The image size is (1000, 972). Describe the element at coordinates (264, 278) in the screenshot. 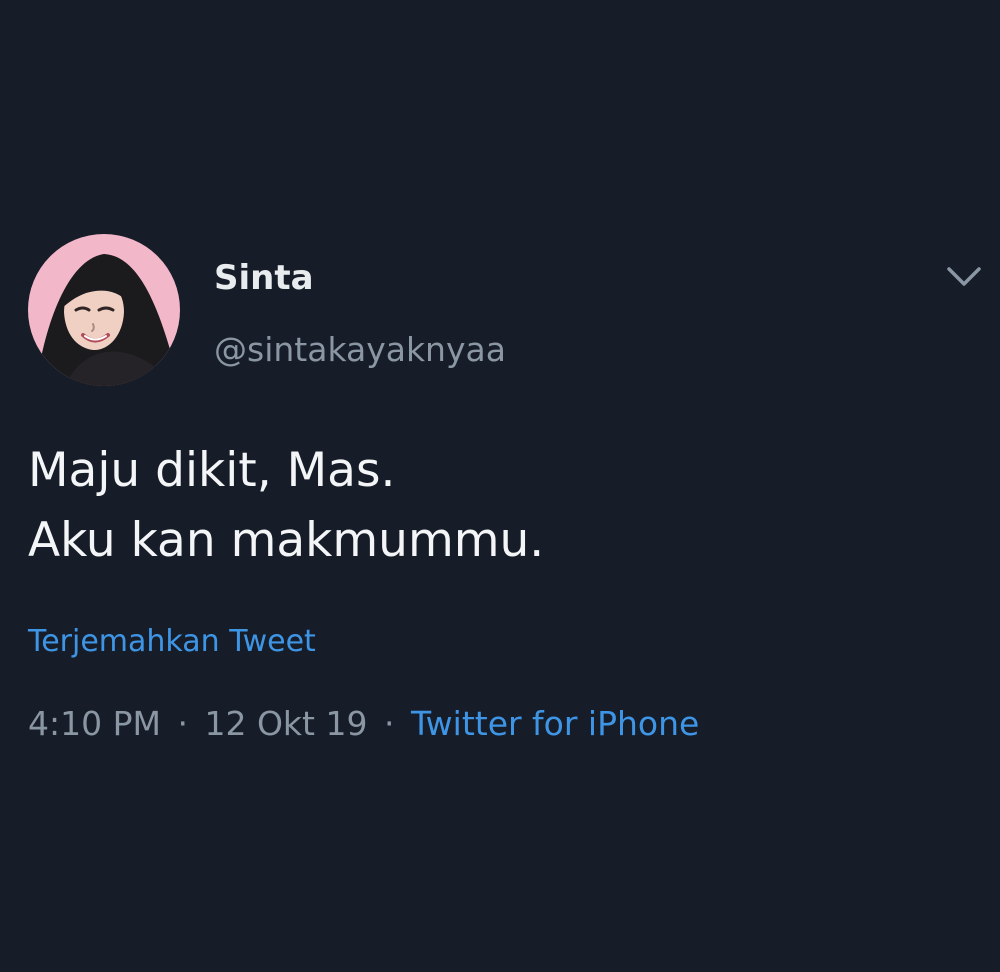

I see `author-display-name: Sinta` at that location.